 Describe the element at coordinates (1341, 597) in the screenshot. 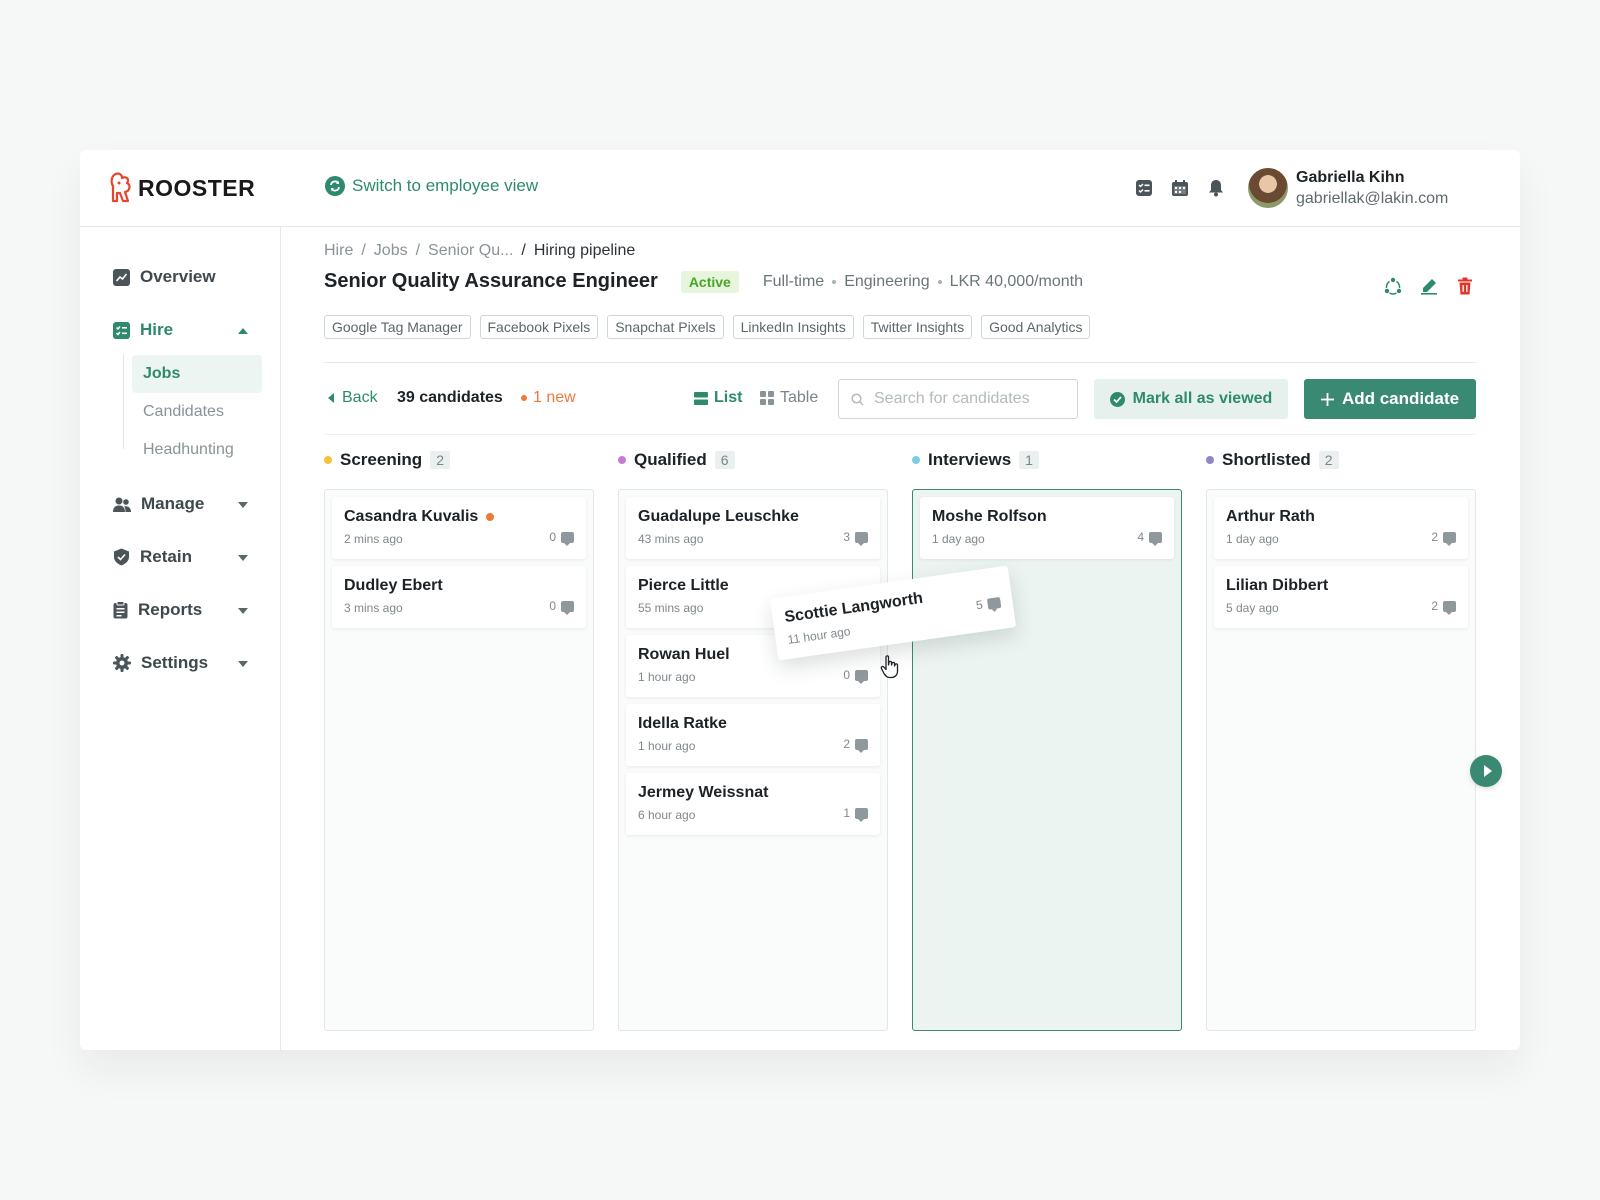

I see `candidate-card: Lilian Dibbert 5 day ago 2` at that location.